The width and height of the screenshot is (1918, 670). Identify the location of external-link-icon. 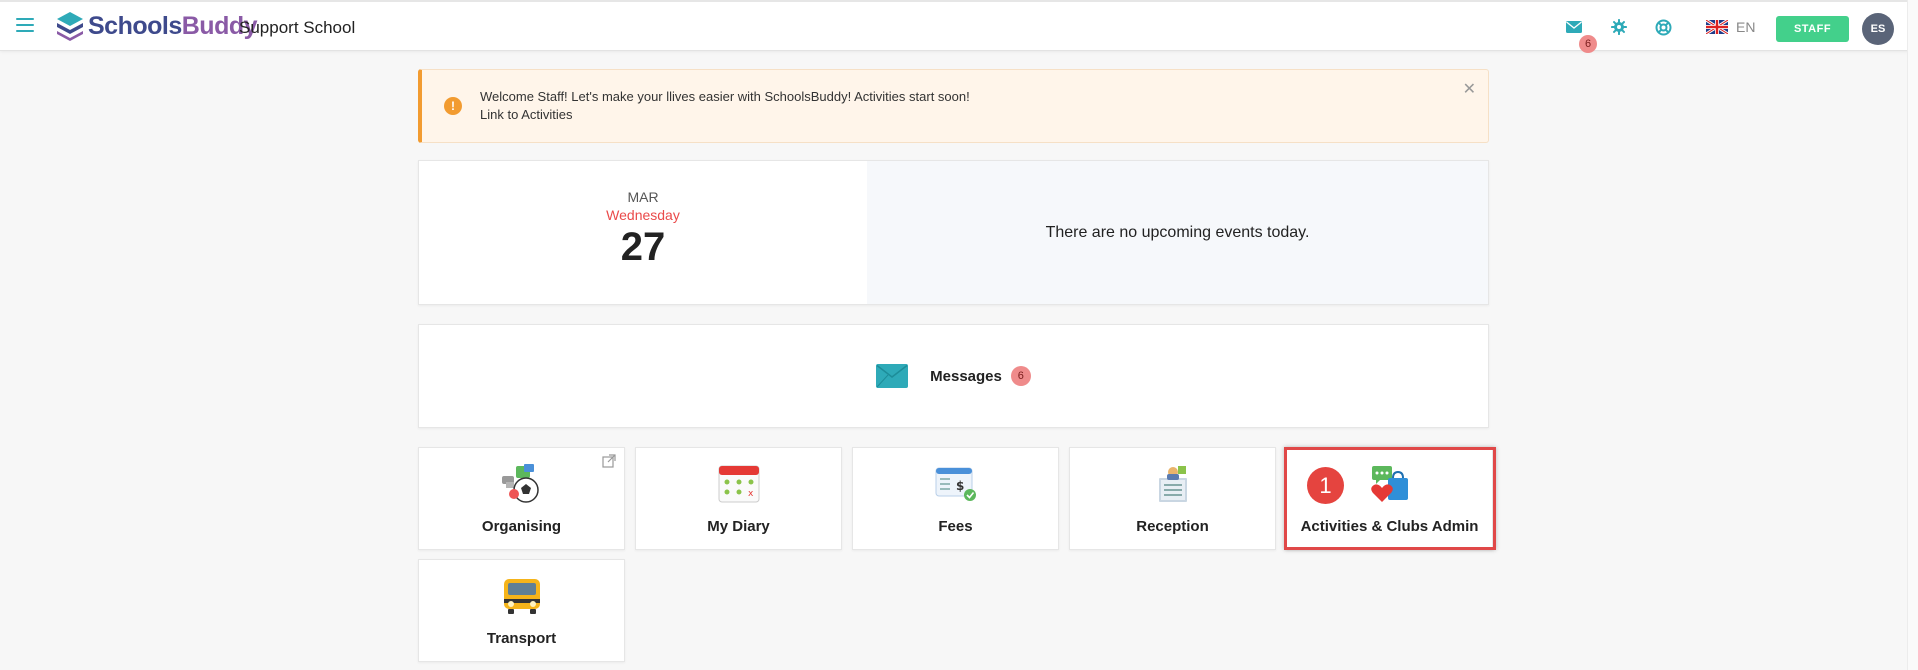
(609, 461).